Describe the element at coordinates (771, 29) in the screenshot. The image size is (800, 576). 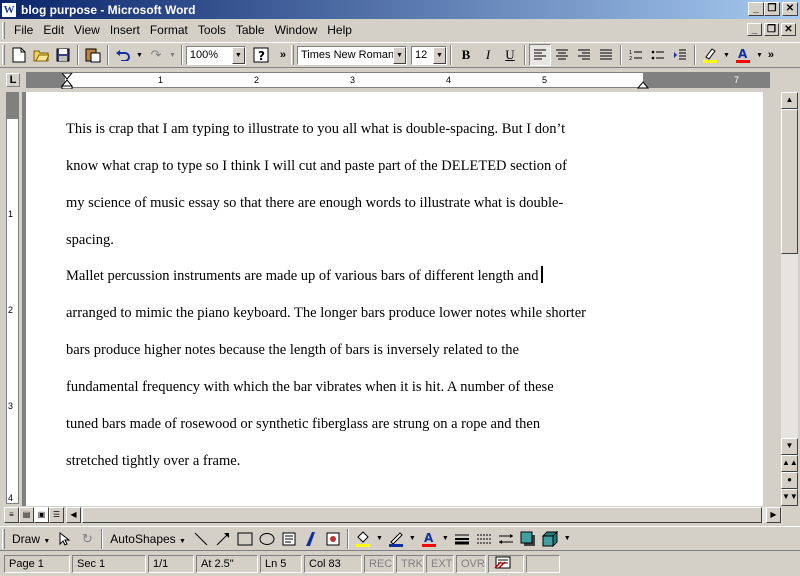
I see `doc-restore-button: ❐` at that location.